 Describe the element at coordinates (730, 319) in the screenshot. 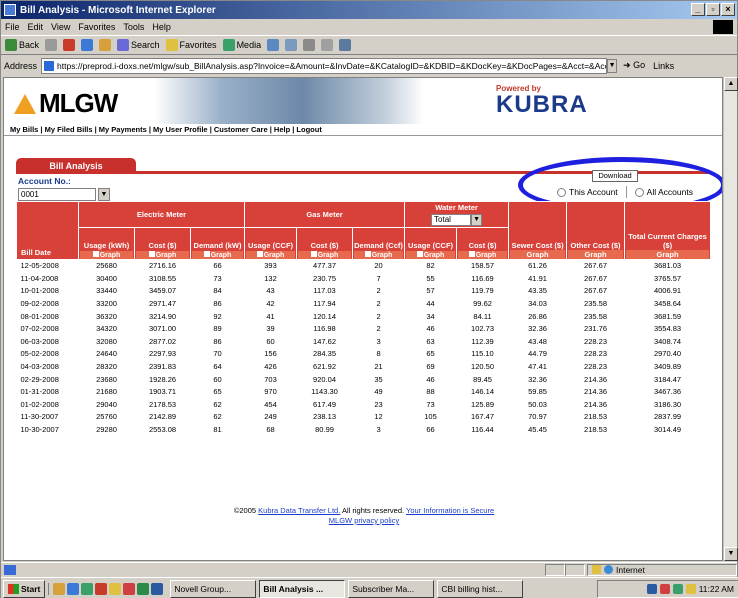

I see `vertical-scrollbar: ▲ ▼` at that location.